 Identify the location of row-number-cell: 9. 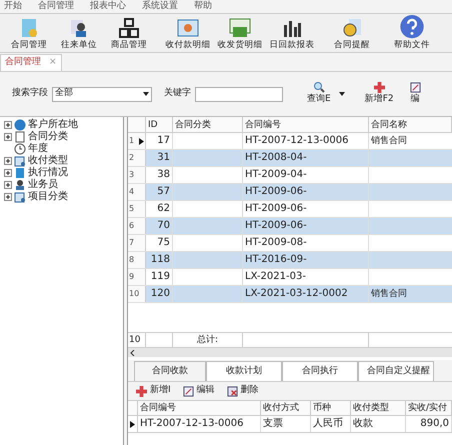
(137, 277).